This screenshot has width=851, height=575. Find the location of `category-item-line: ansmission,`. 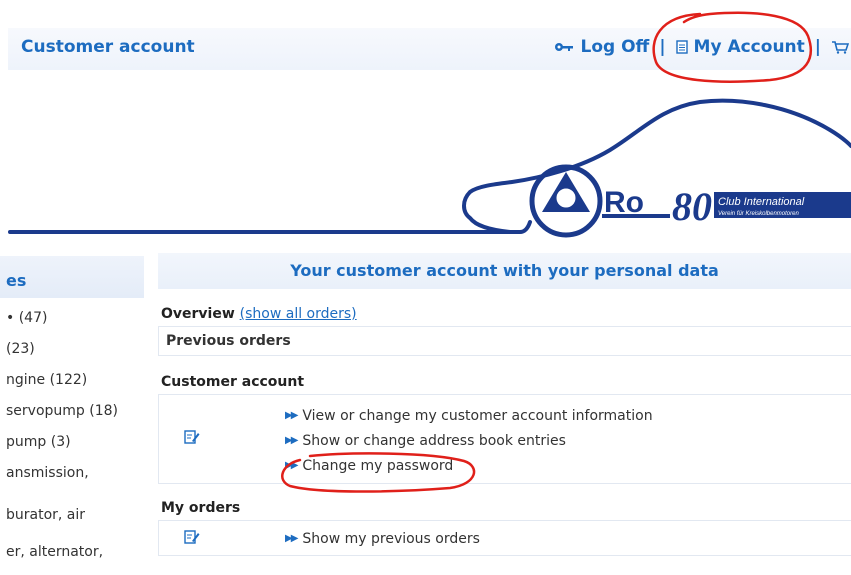

category-item-line: ansmission, is located at coordinates (47, 473).